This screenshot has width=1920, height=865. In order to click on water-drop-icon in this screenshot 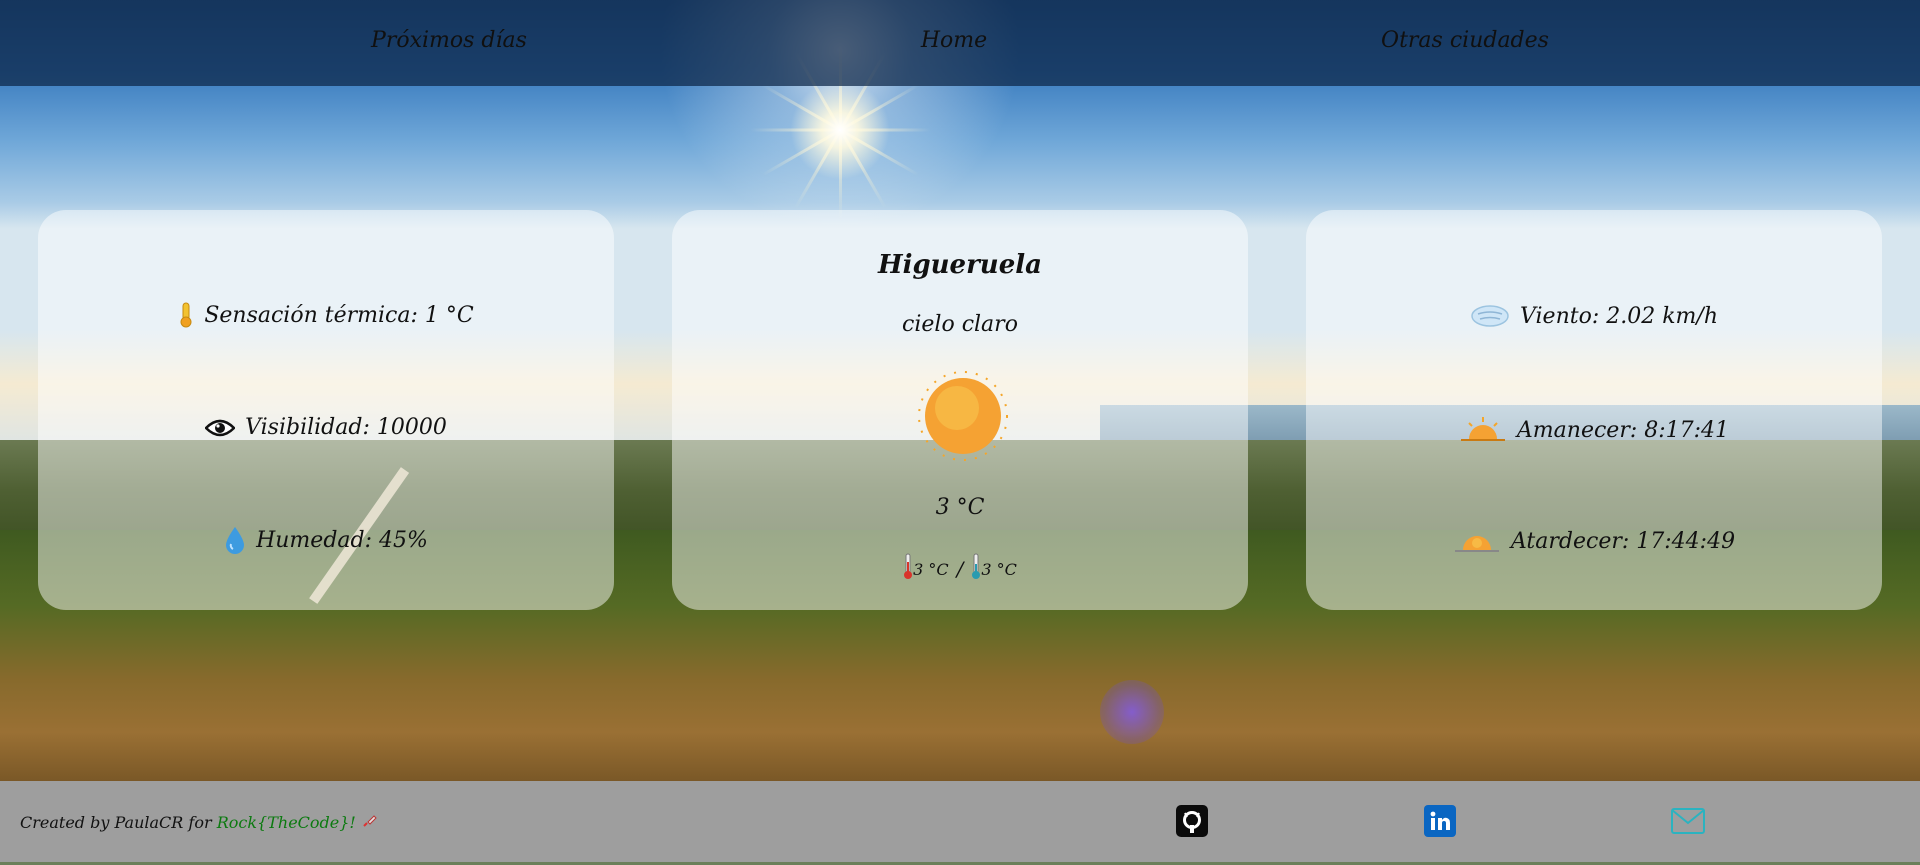, I will do `click(235, 540)`.